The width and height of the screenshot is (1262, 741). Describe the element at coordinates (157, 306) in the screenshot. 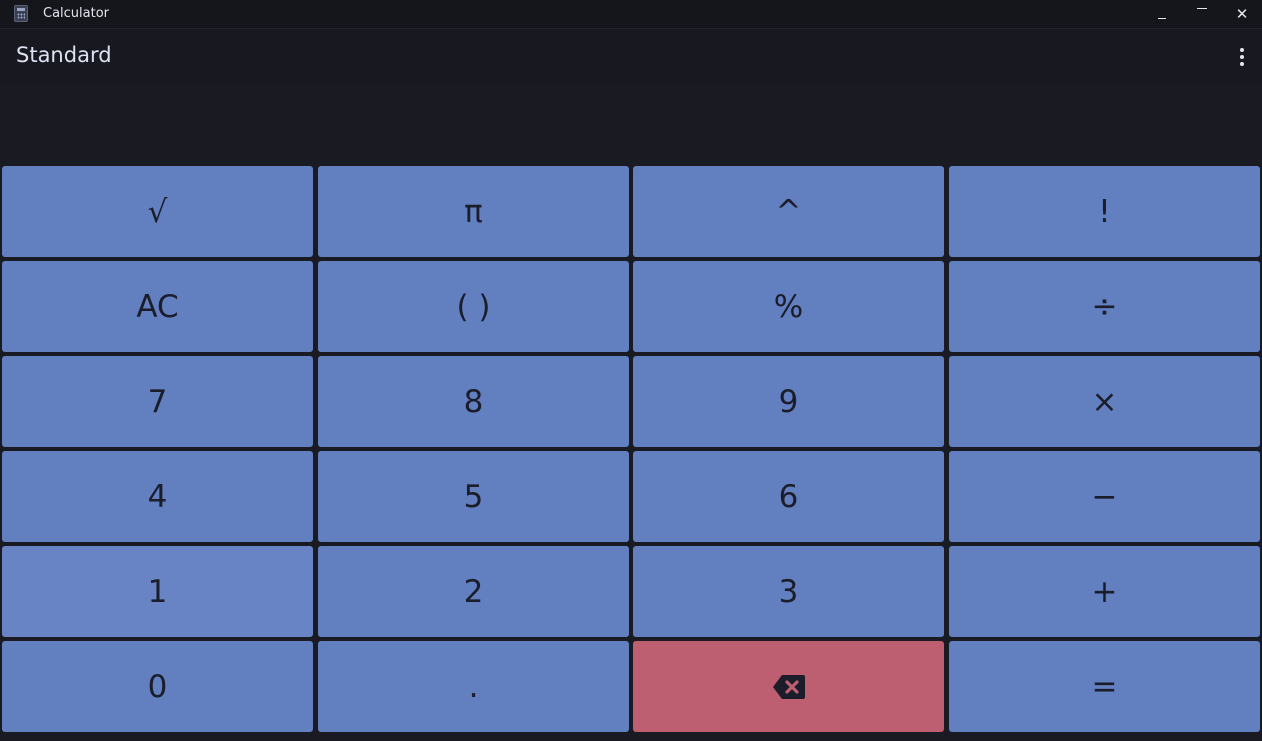

I see `clear-button: AC` at that location.